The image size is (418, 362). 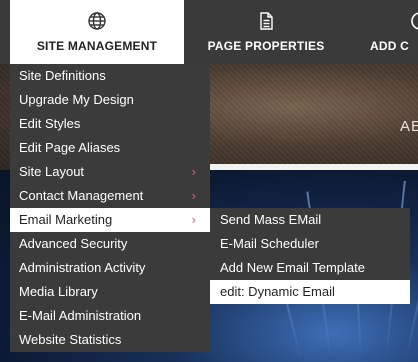 What do you see at coordinates (52, 171) in the screenshot?
I see `menu-item-label: Site Layout` at bounding box center [52, 171].